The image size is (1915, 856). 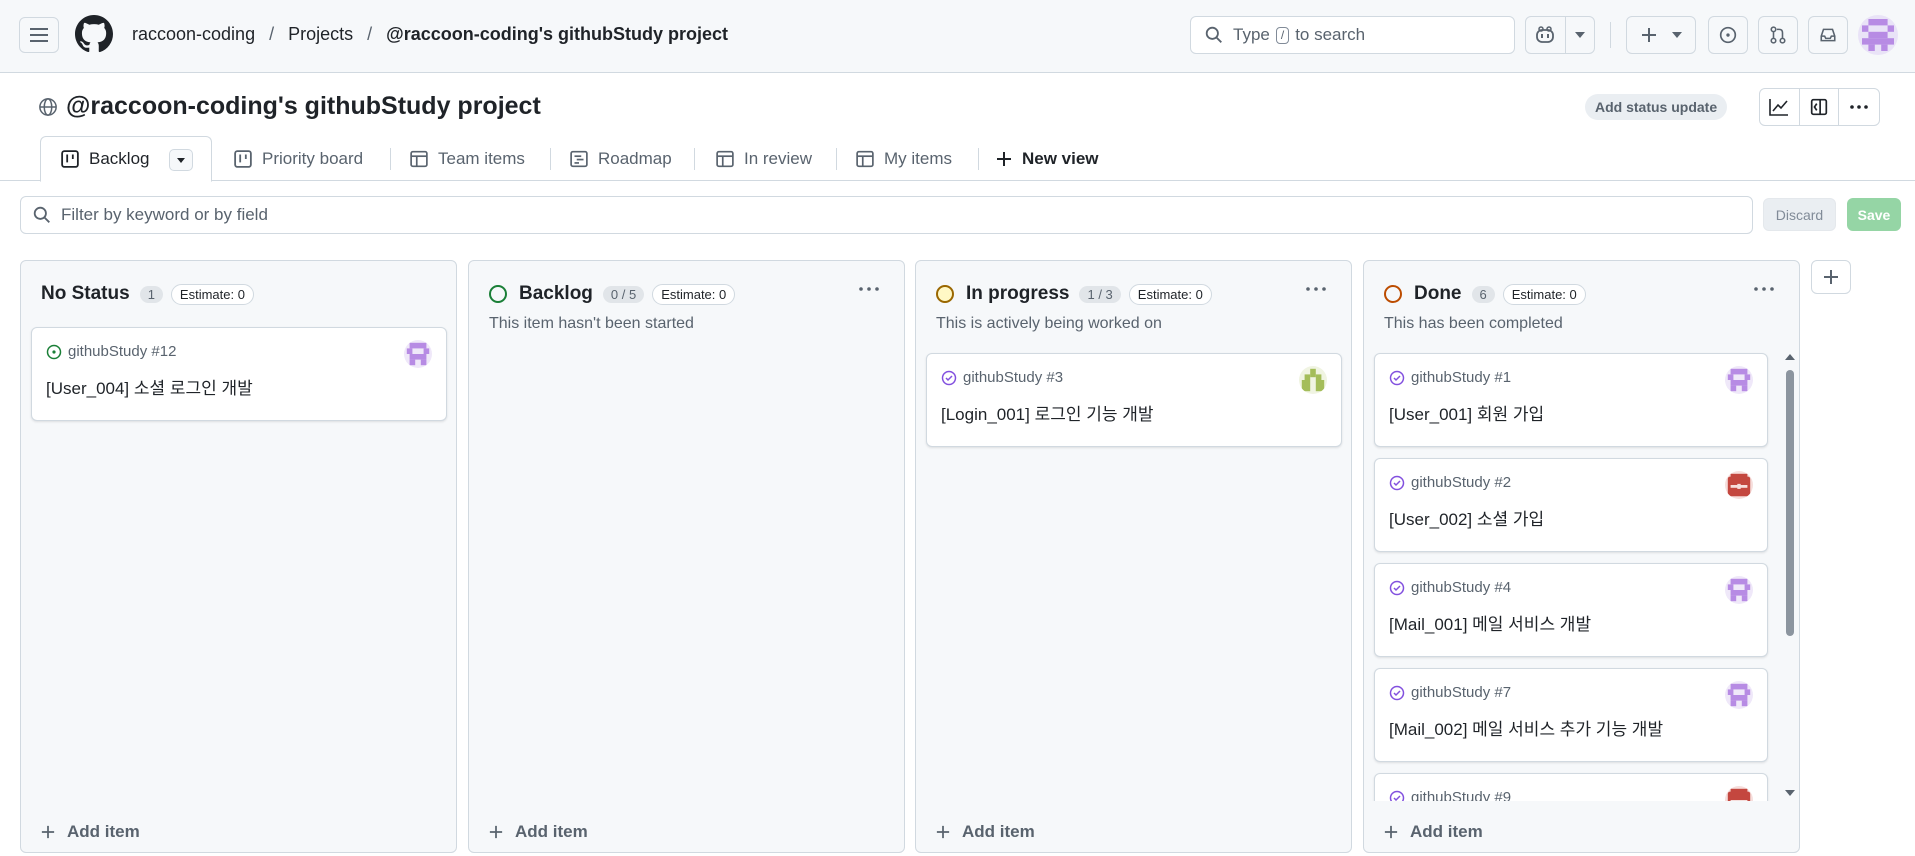 What do you see at coordinates (1466, 517) in the screenshot?
I see `card-title: [User_002] 소셜 가입` at bounding box center [1466, 517].